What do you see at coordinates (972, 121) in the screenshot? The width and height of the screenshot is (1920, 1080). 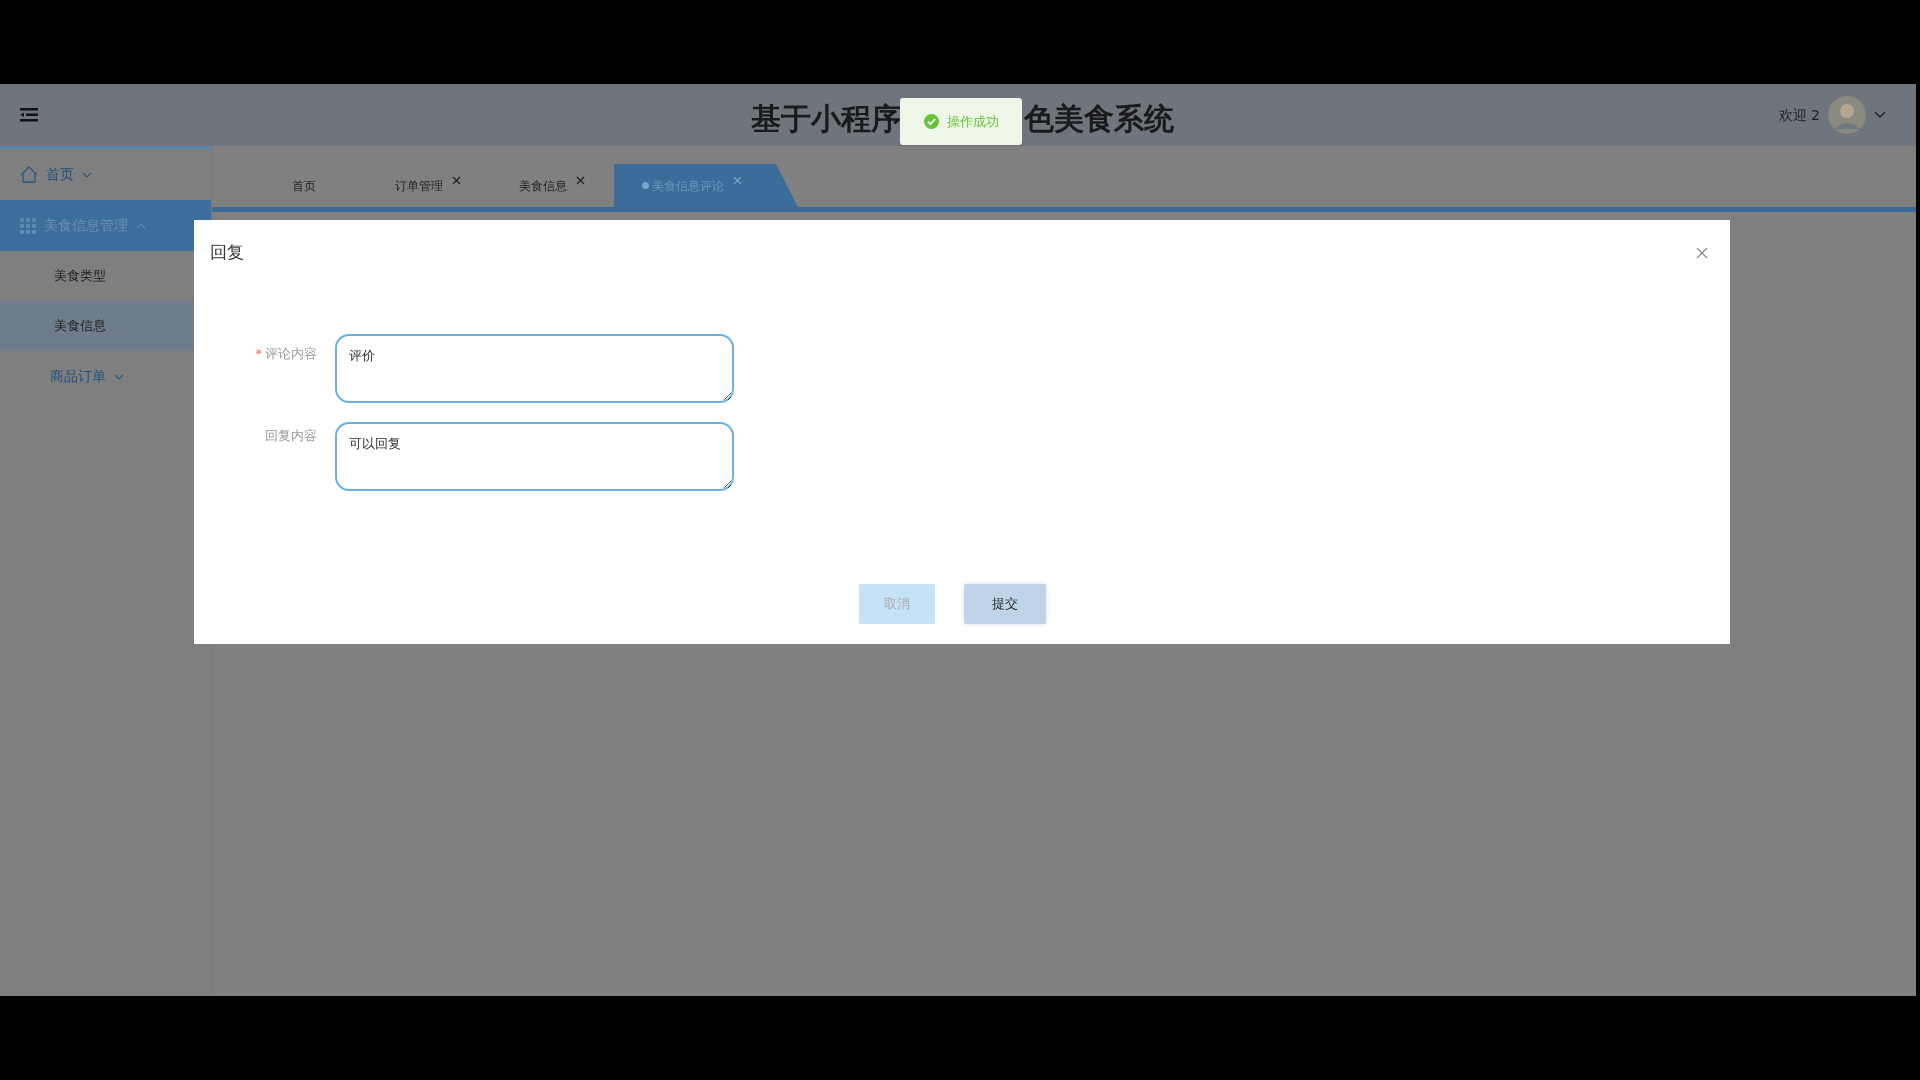 I see `toast-message: 操作成功` at bounding box center [972, 121].